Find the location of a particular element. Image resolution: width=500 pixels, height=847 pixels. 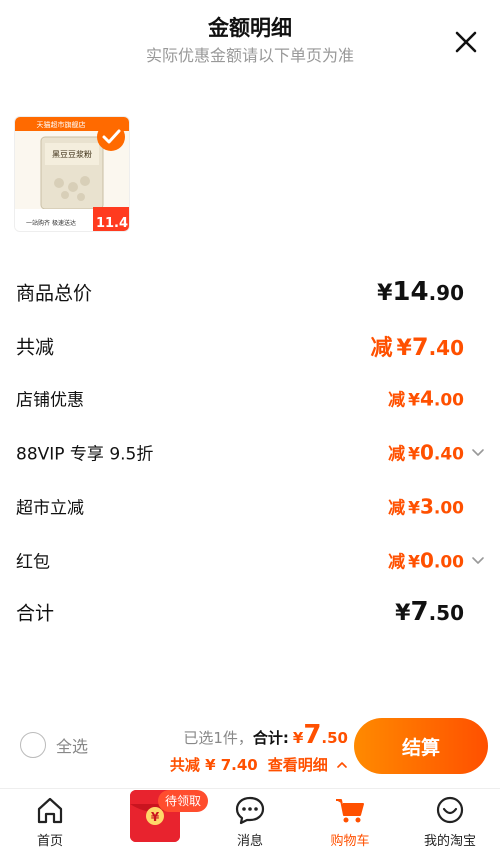

close-button is located at coordinates (466, 42).